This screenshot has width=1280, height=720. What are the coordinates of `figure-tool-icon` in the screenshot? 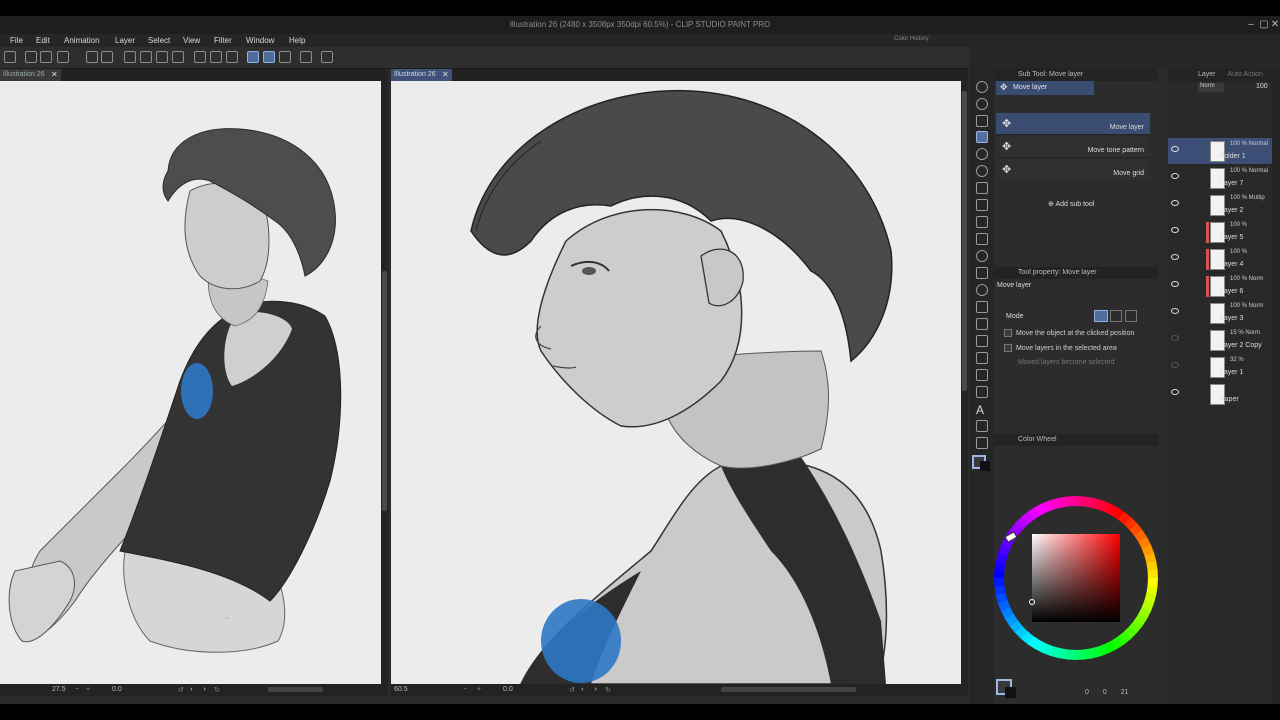 It's located at (982, 358).